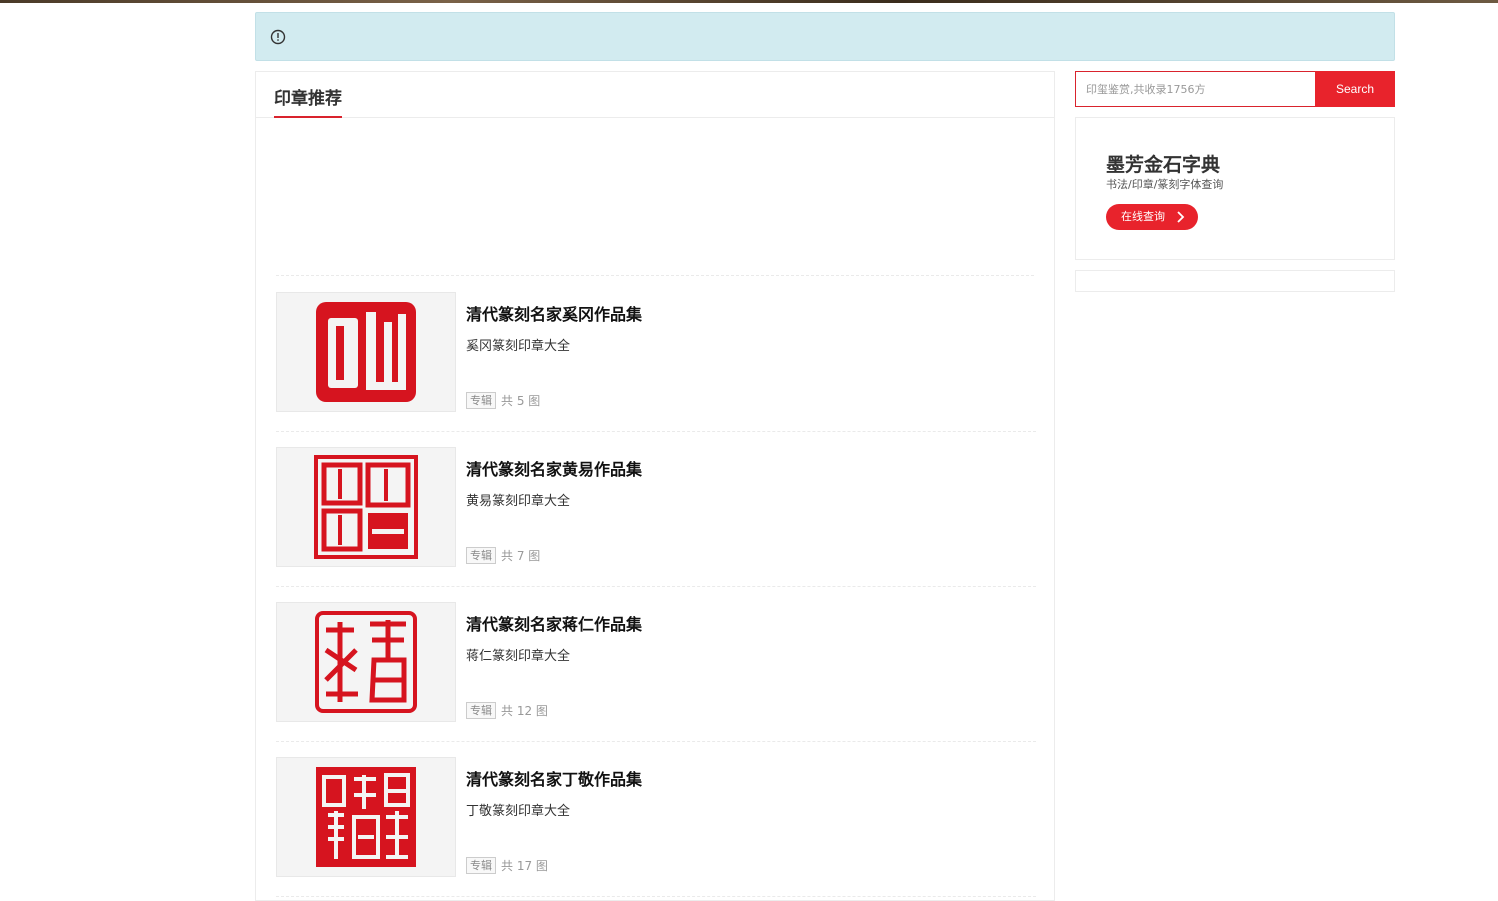  What do you see at coordinates (524, 866) in the screenshot?
I see `image-count: 共 17 图` at bounding box center [524, 866].